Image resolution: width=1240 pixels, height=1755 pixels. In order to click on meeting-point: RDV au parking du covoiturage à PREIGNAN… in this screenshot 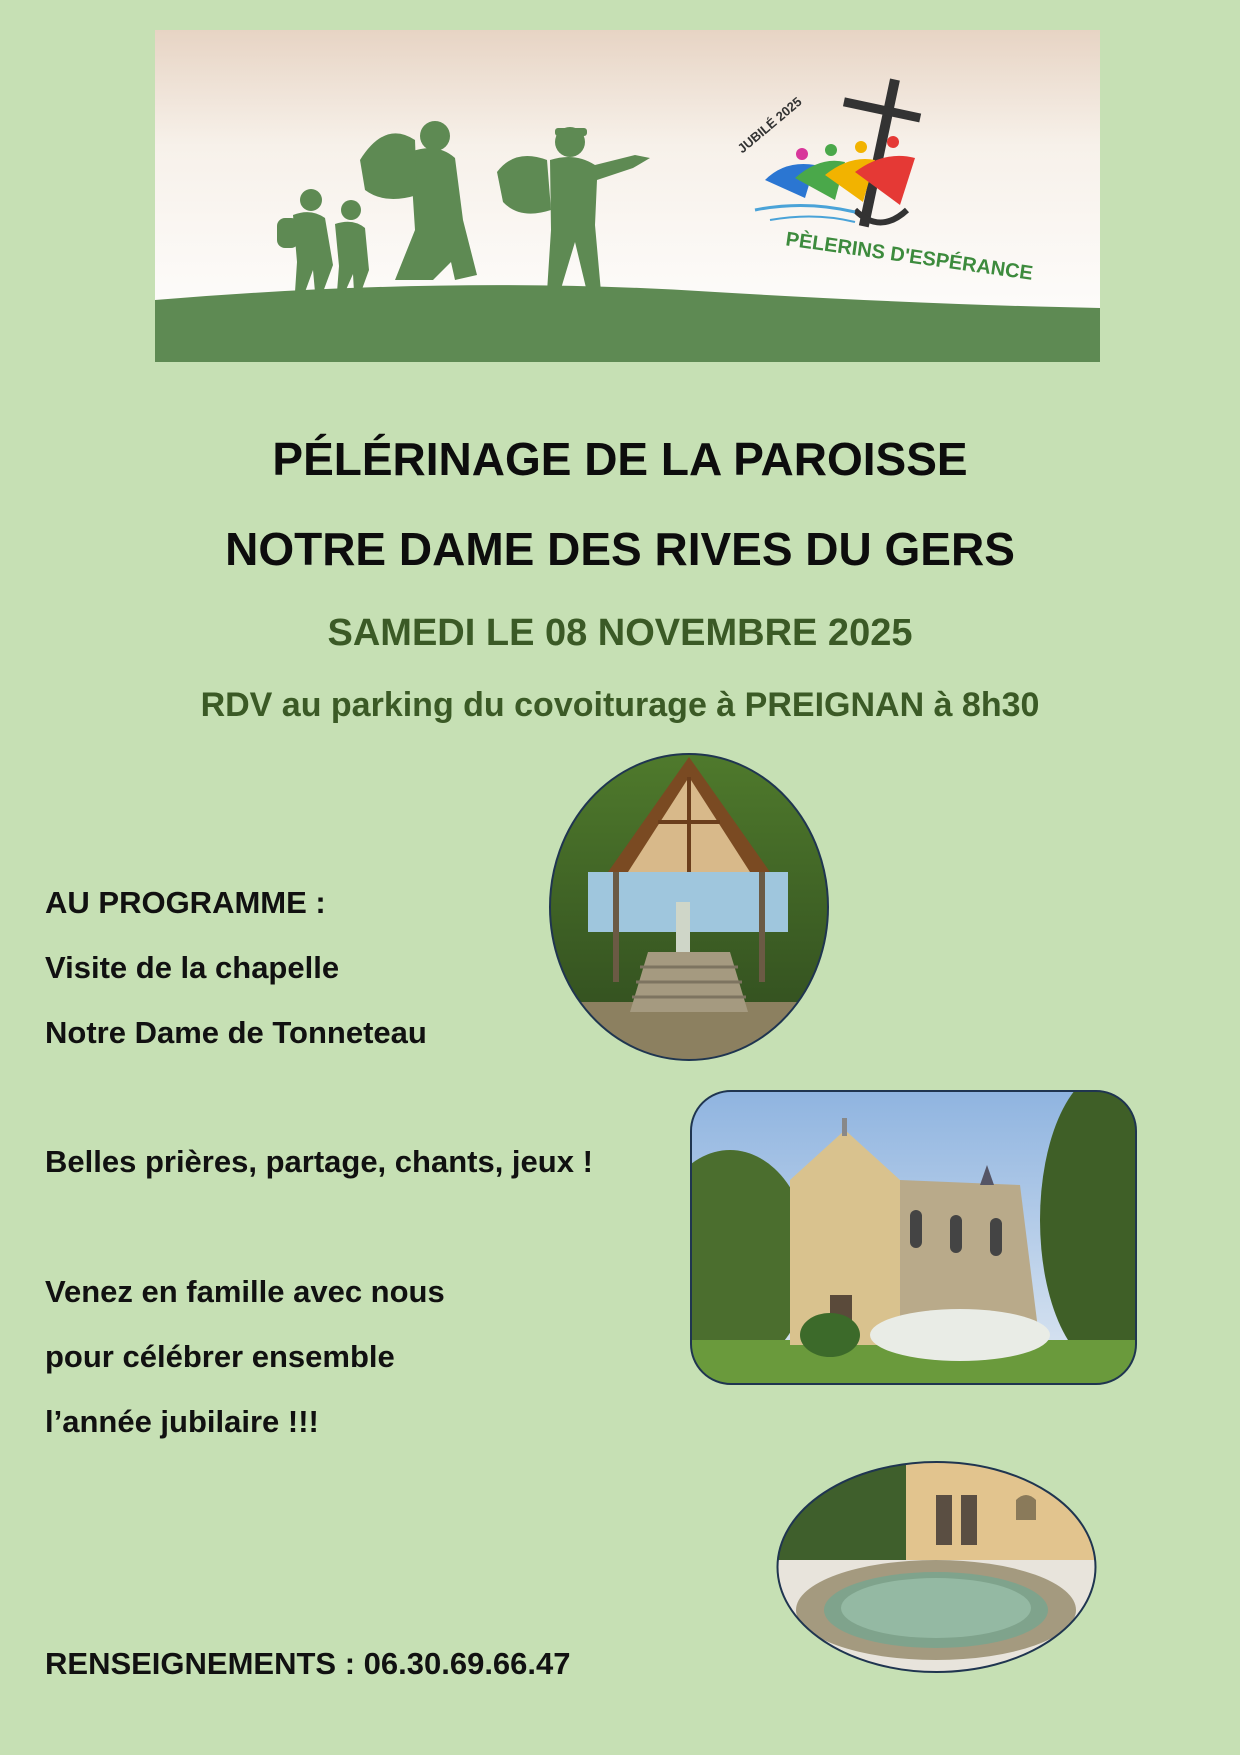, I will do `click(620, 705)`.